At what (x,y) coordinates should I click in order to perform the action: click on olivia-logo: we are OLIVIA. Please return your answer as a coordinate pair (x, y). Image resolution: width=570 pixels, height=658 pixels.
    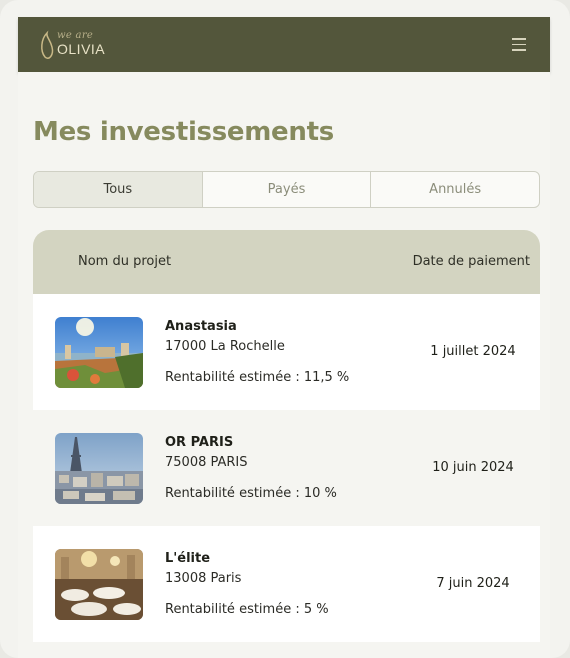
    Looking at the image, I should click on (78, 45).